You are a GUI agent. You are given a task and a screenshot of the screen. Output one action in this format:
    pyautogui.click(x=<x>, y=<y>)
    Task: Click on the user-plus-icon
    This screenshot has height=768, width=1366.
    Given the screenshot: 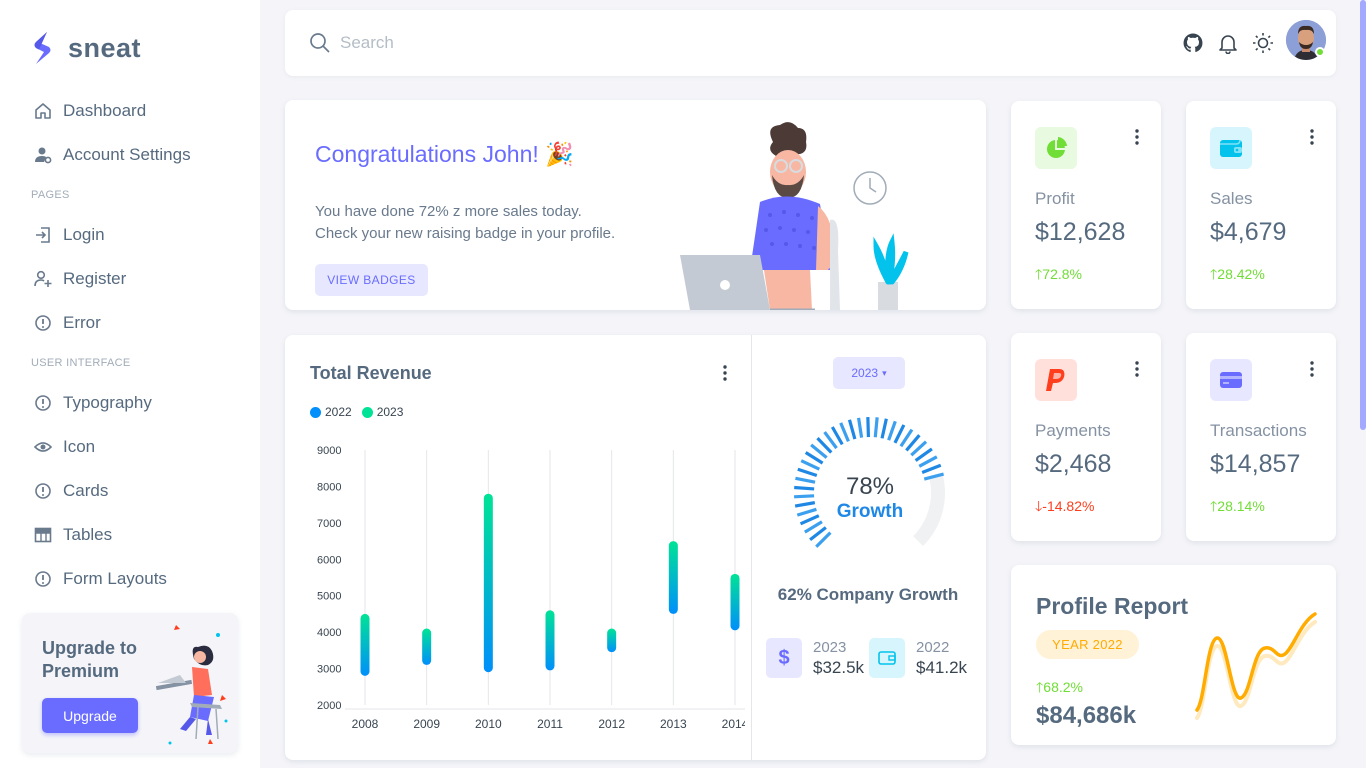 What is the action you would take?
    pyautogui.click(x=43, y=279)
    